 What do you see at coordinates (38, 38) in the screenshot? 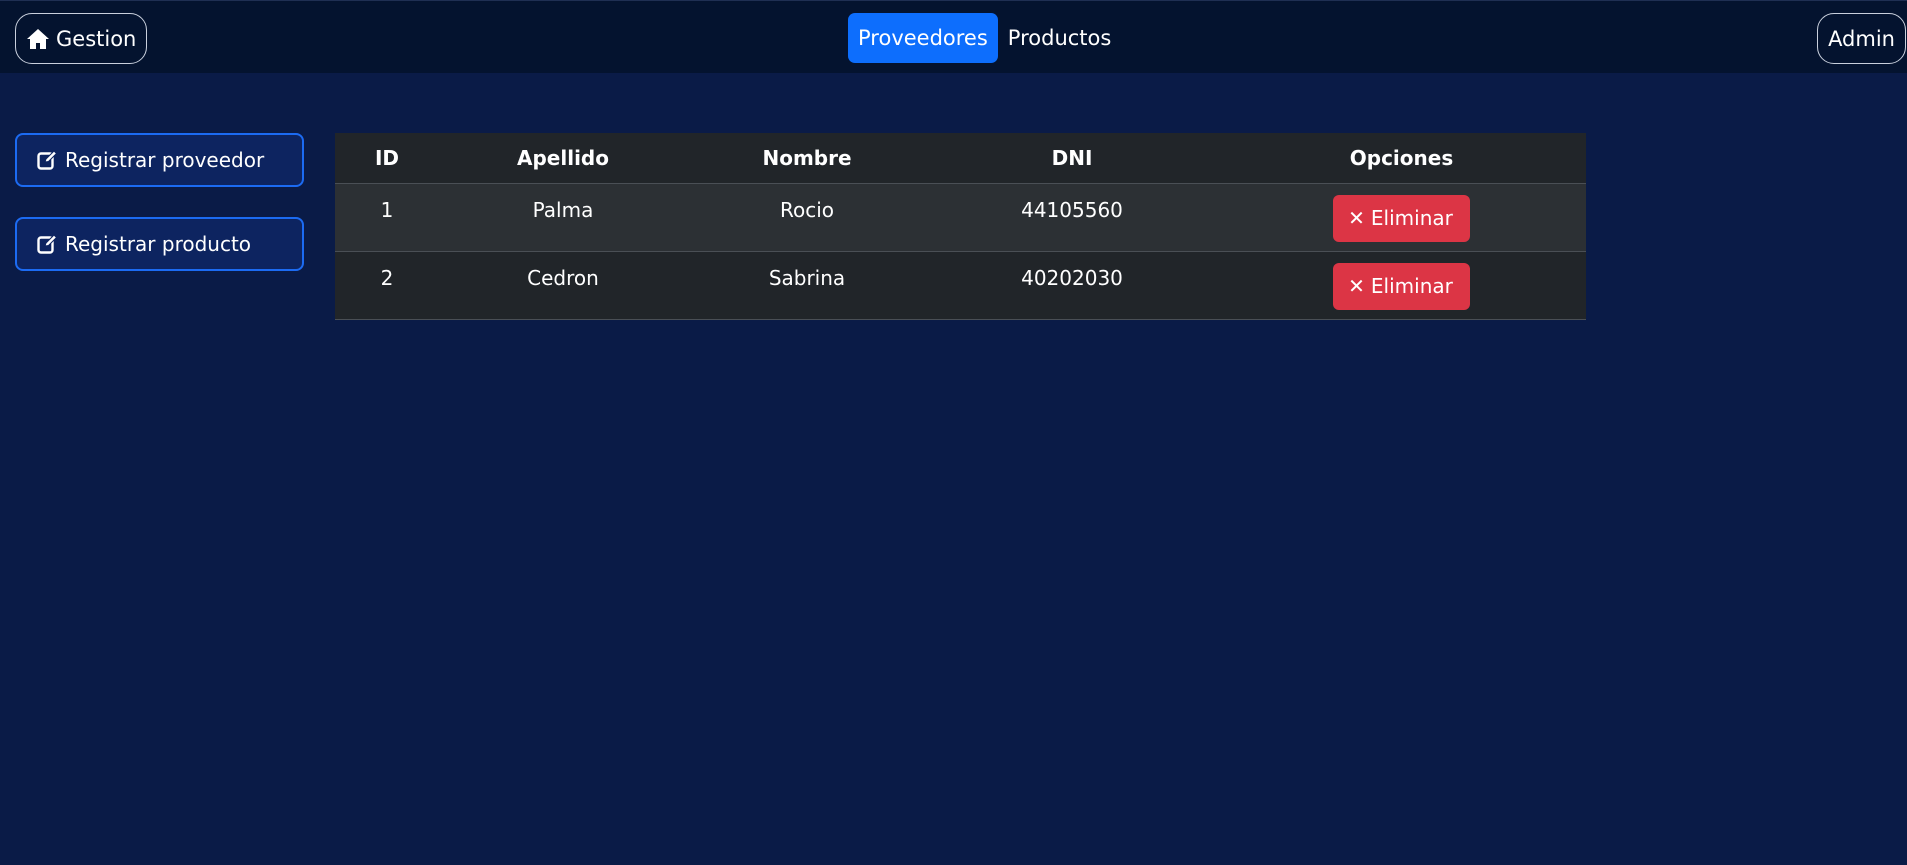
I see `home-icon` at bounding box center [38, 38].